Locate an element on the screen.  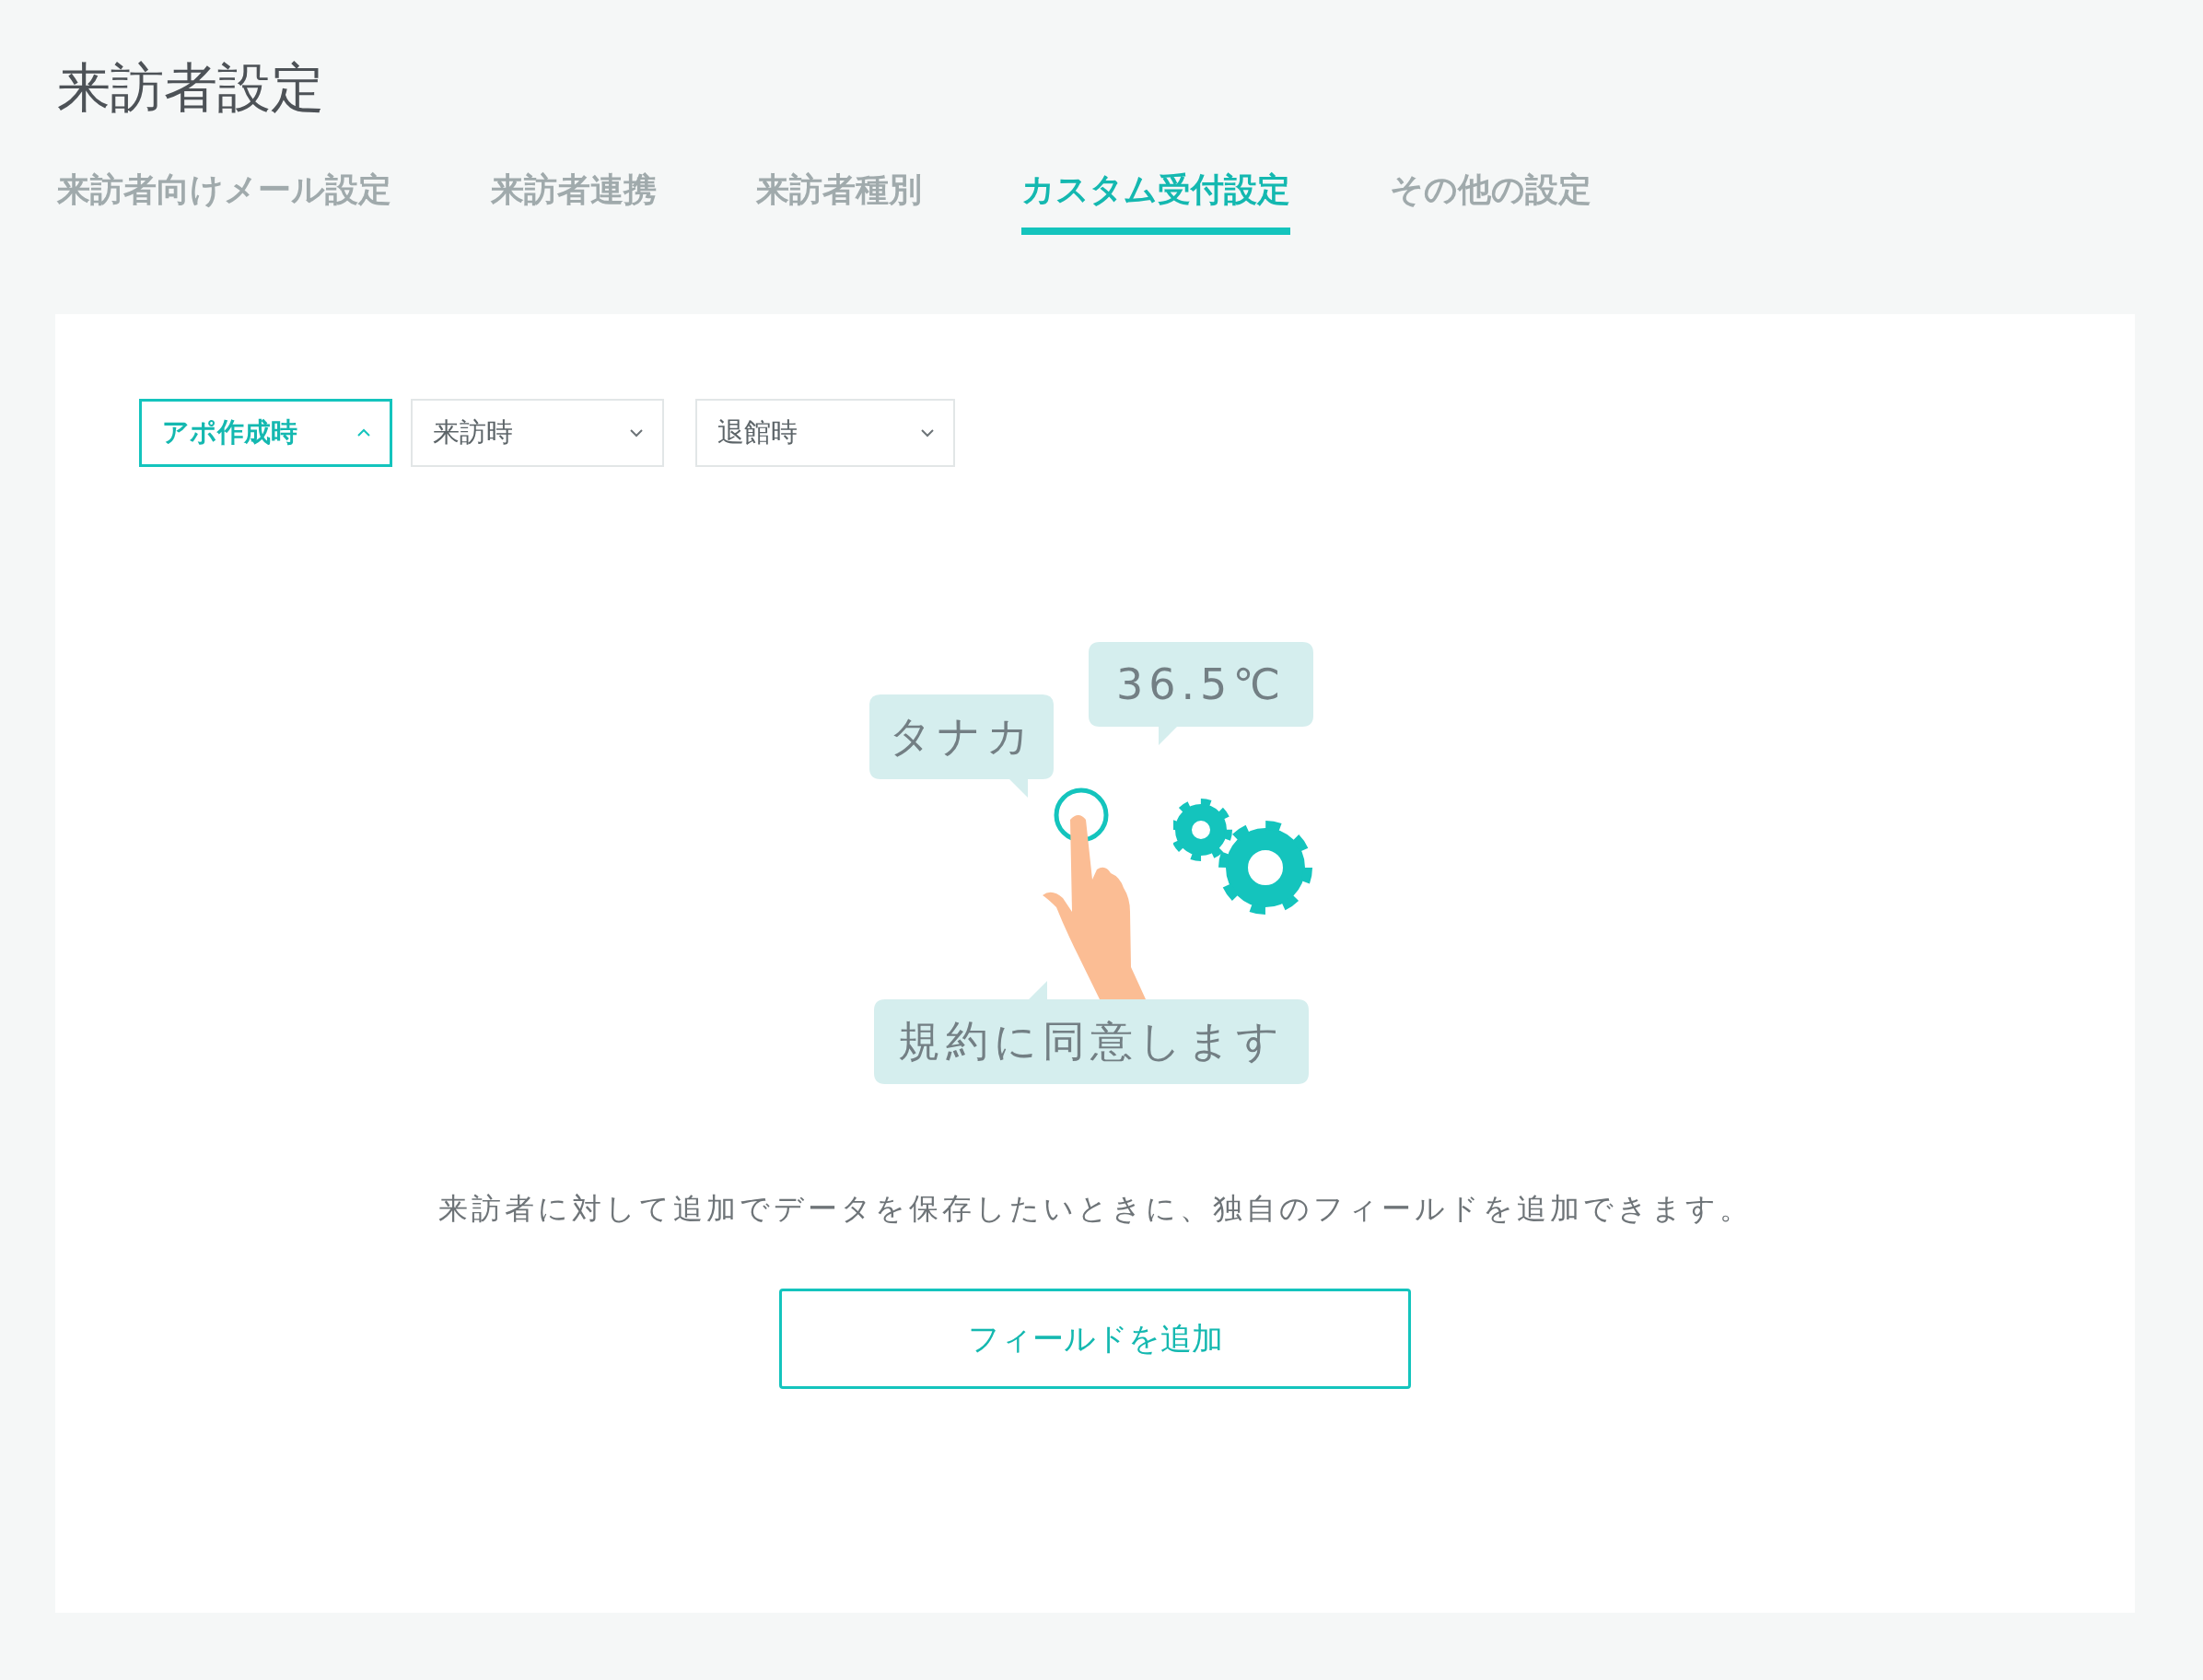
tab: カスタム受付設定 is located at coordinates (1155, 201).